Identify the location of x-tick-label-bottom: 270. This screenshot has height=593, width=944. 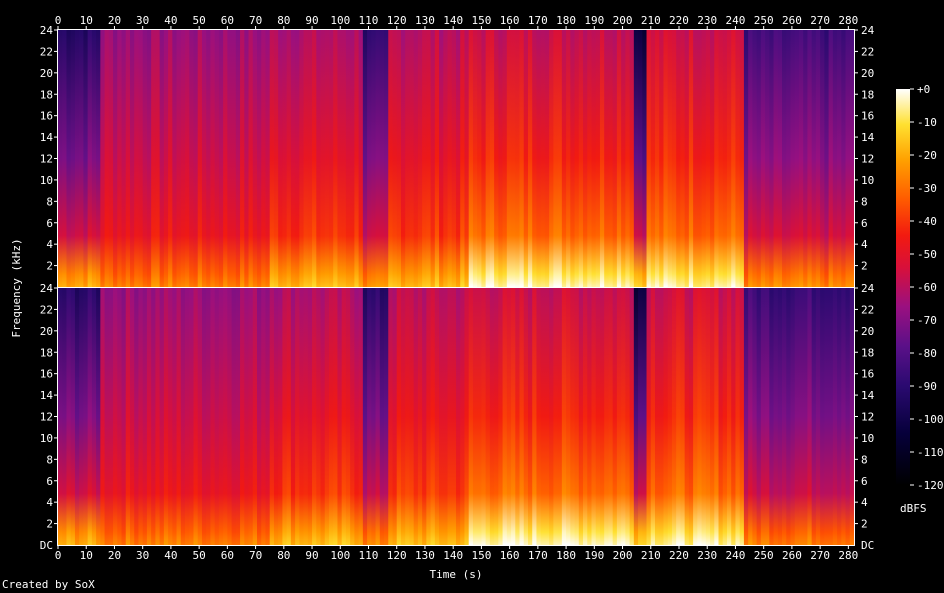
(820, 555).